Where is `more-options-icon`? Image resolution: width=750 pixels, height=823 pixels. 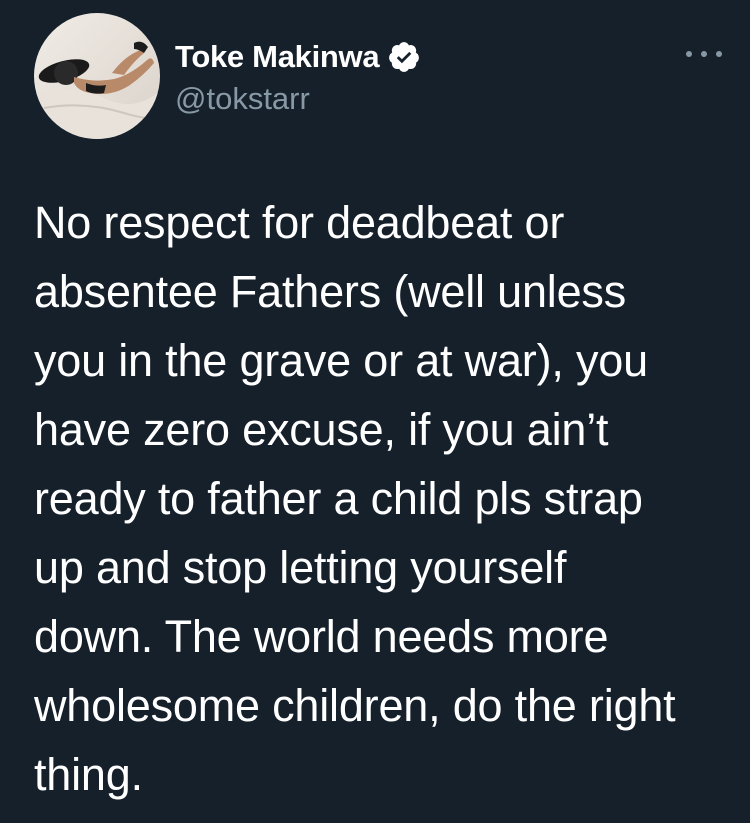 more-options-icon is located at coordinates (704, 54).